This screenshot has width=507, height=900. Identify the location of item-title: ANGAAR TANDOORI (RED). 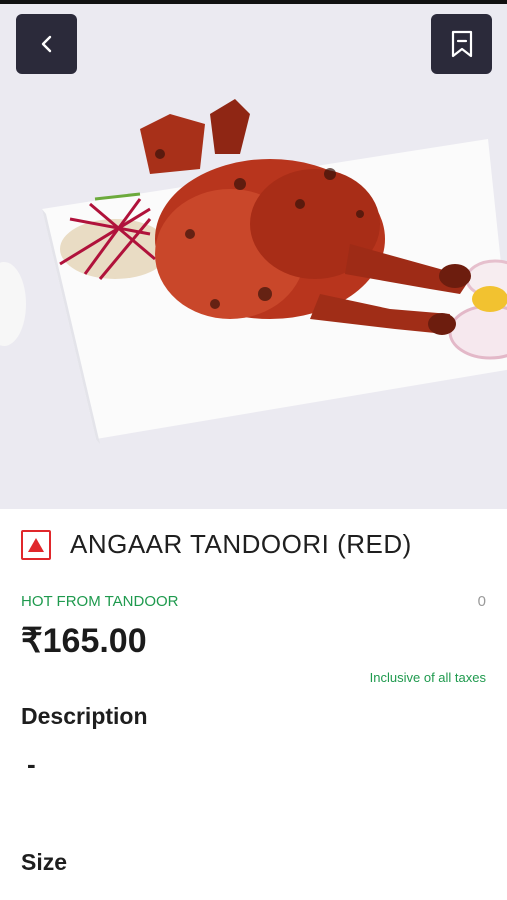
(241, 544).